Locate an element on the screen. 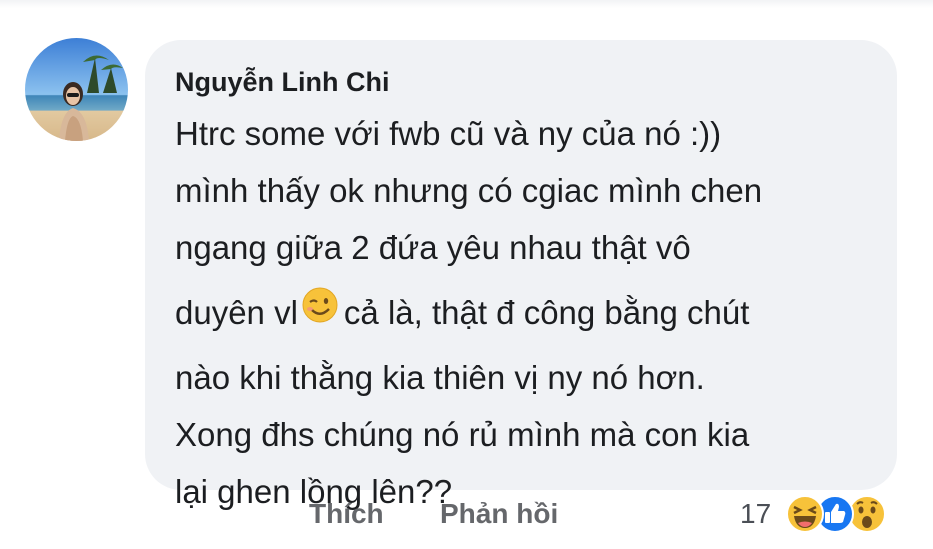 The height and width of the screenshot is (549, 933). avatar is located at coordinates (76, 89).